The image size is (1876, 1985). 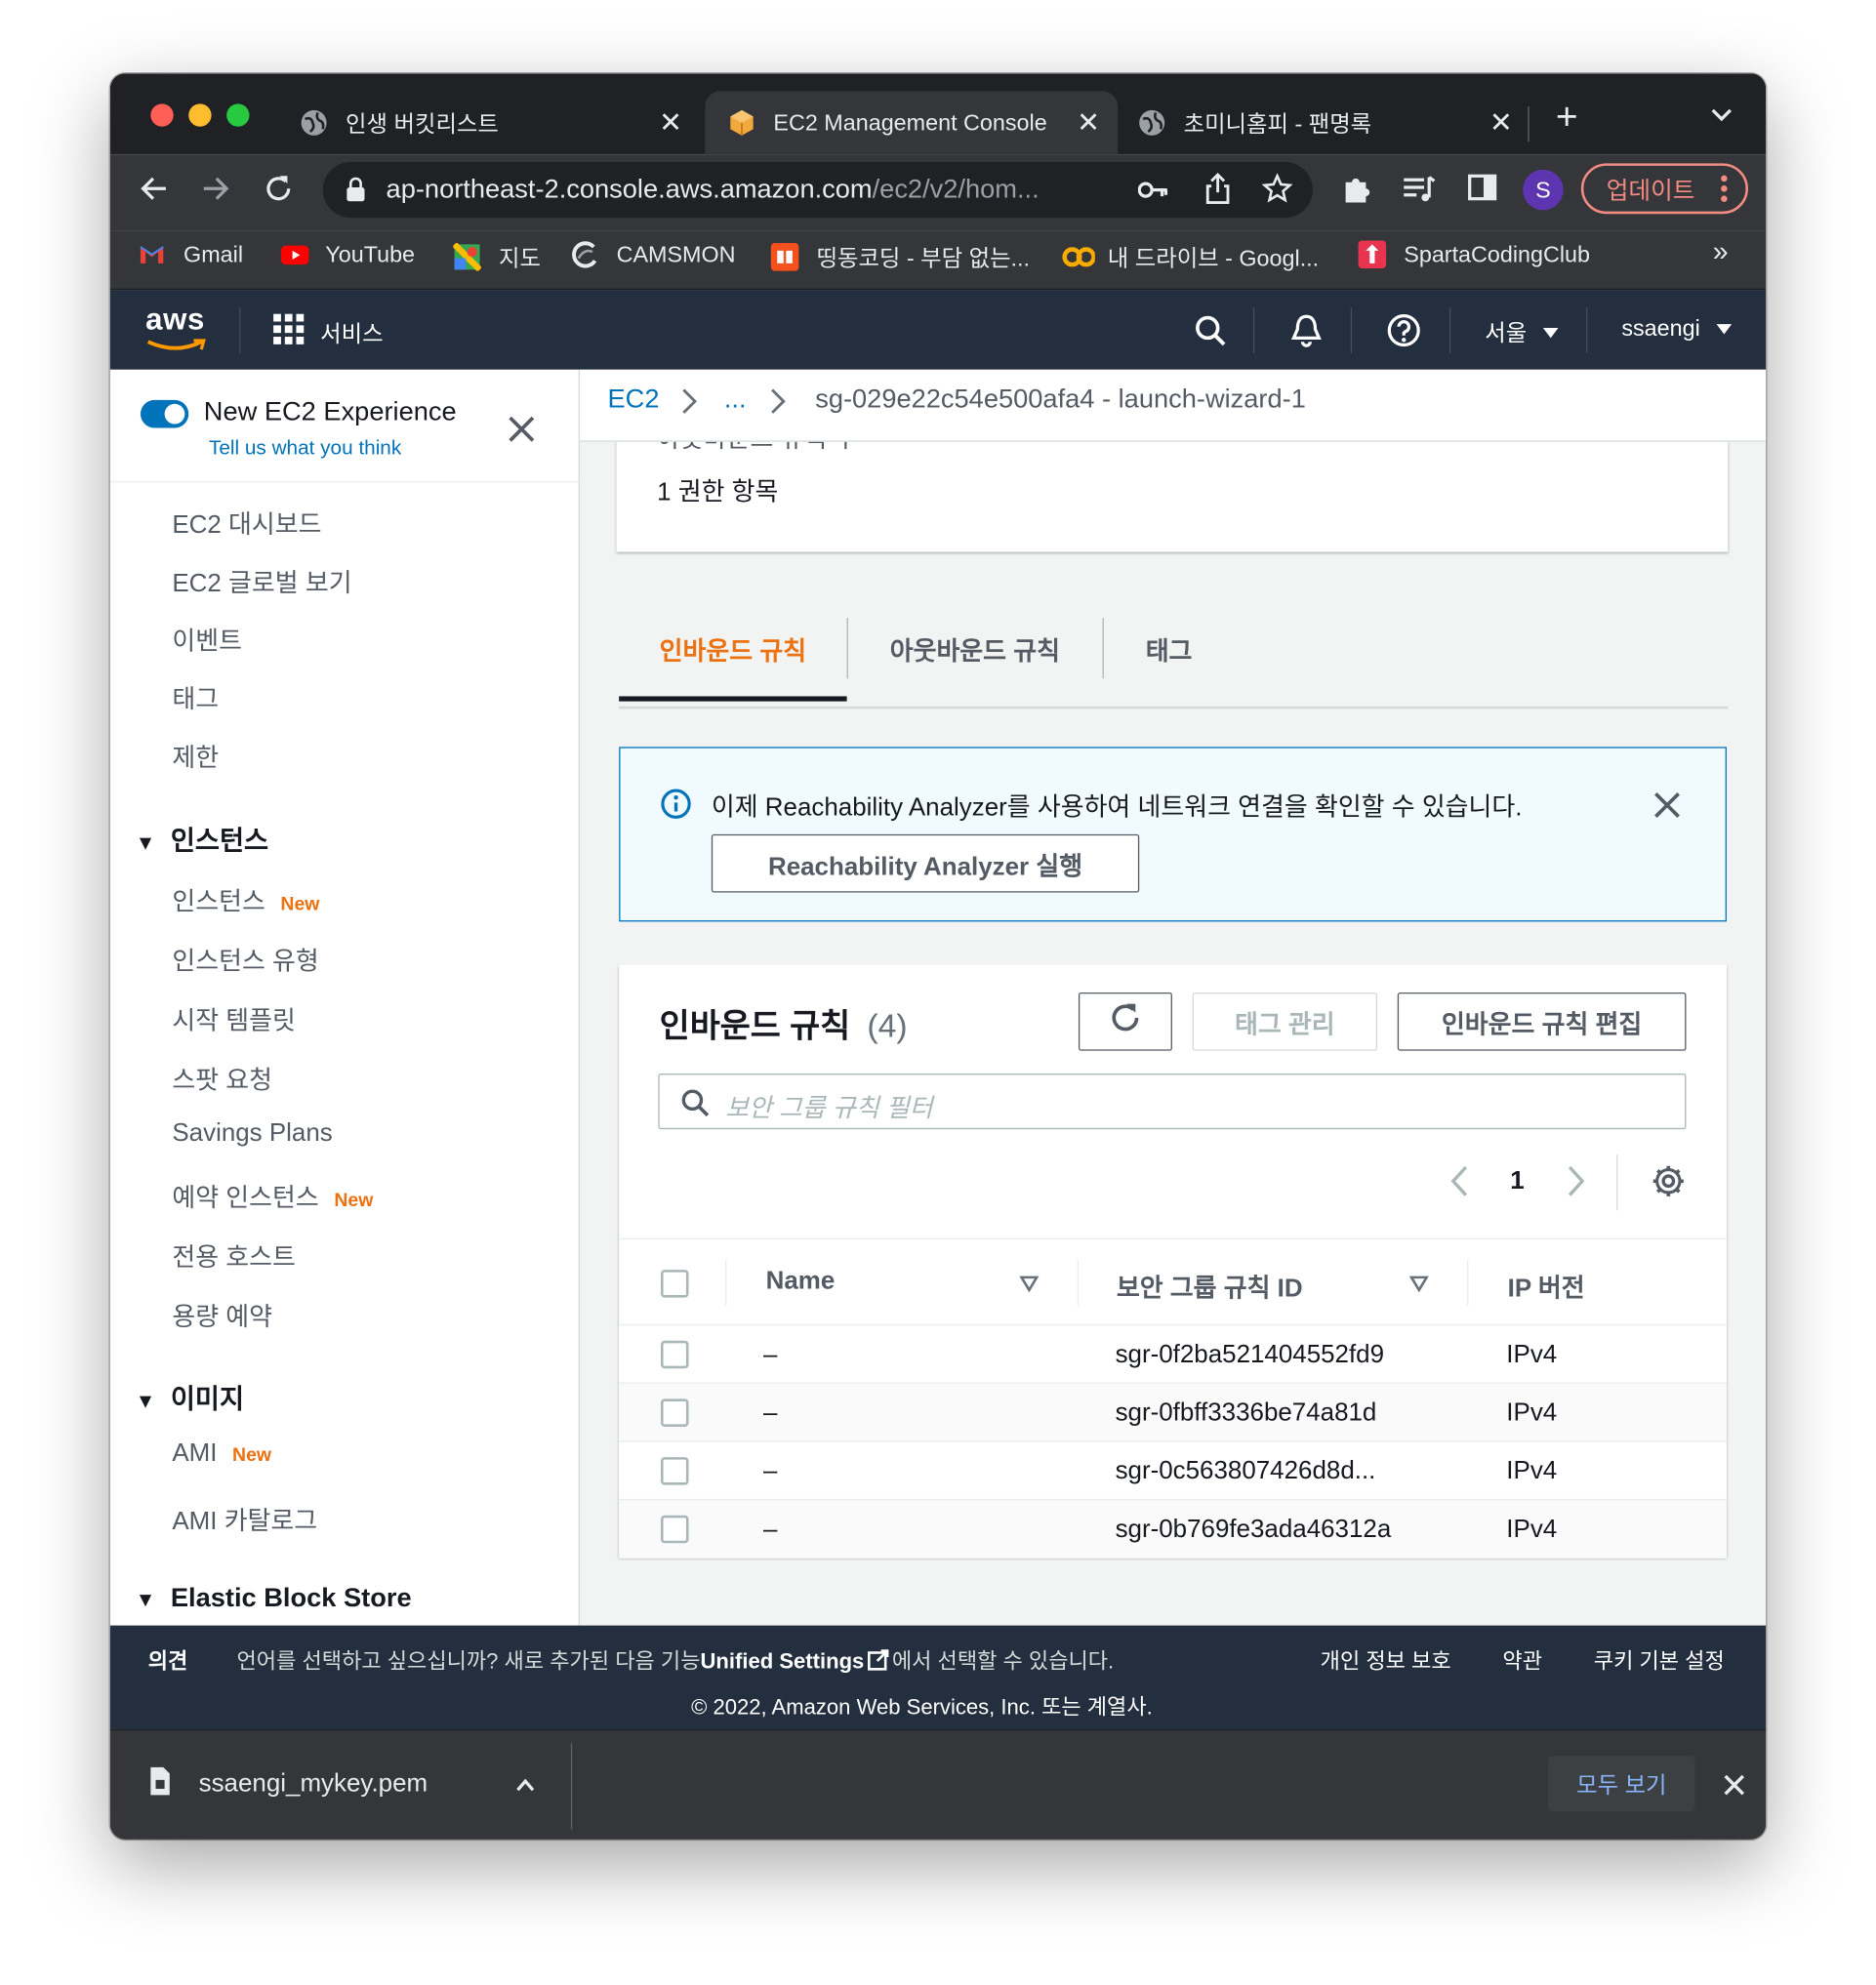 What do you see at coordinates (245, 959) in the screenshot?
I see `sidebar-item-instance-types: 인스턴스 유형` at bounding box center [245, 959].